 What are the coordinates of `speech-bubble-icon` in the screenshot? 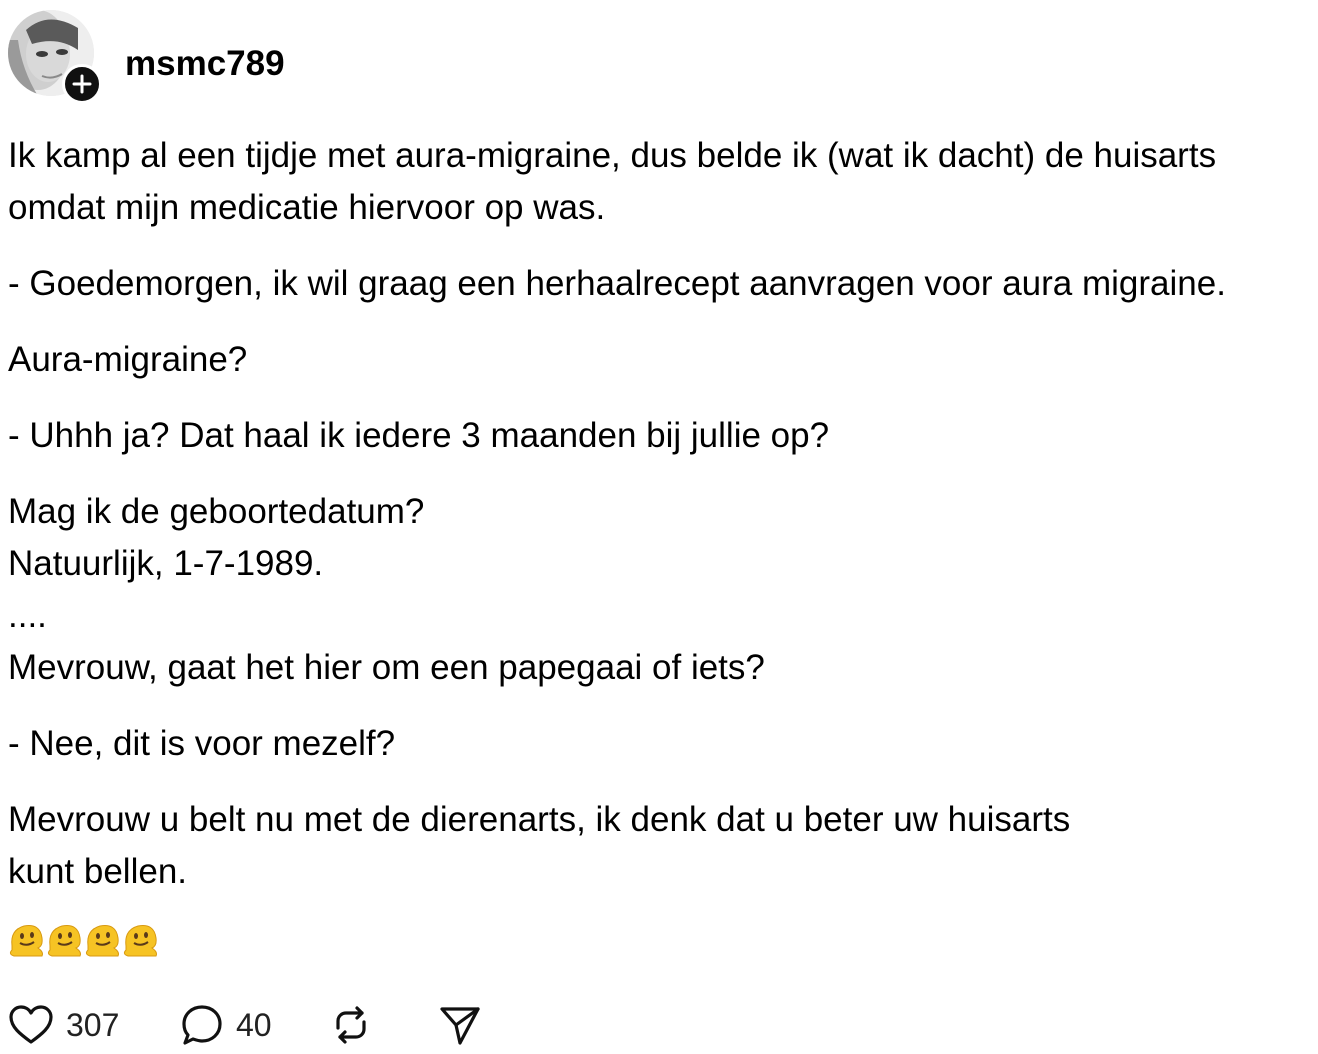 It's located at (202, 1025).